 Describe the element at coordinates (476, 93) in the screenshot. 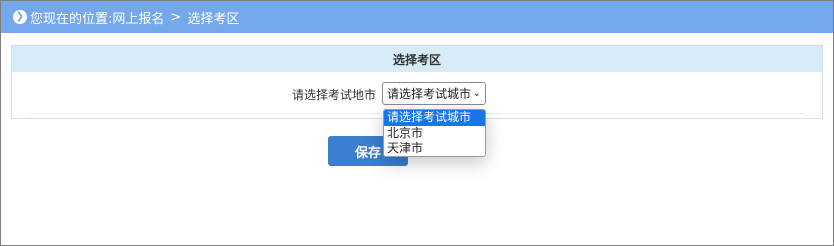

I see `chevron-down-icon: ⌄` at that location.